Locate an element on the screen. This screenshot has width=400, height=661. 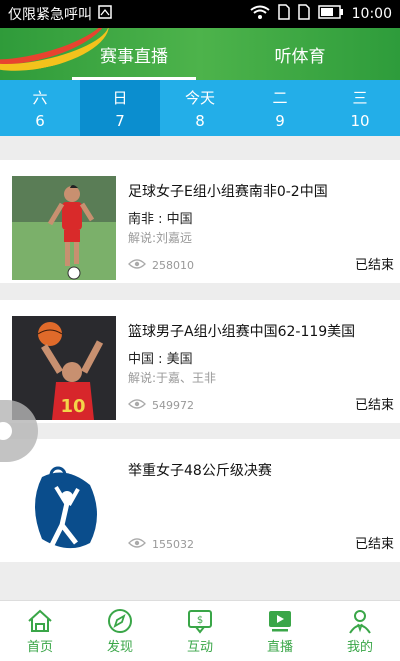
status-bar: 仅限紧急呼叫 10:00 is located at coordinates (200, 14).